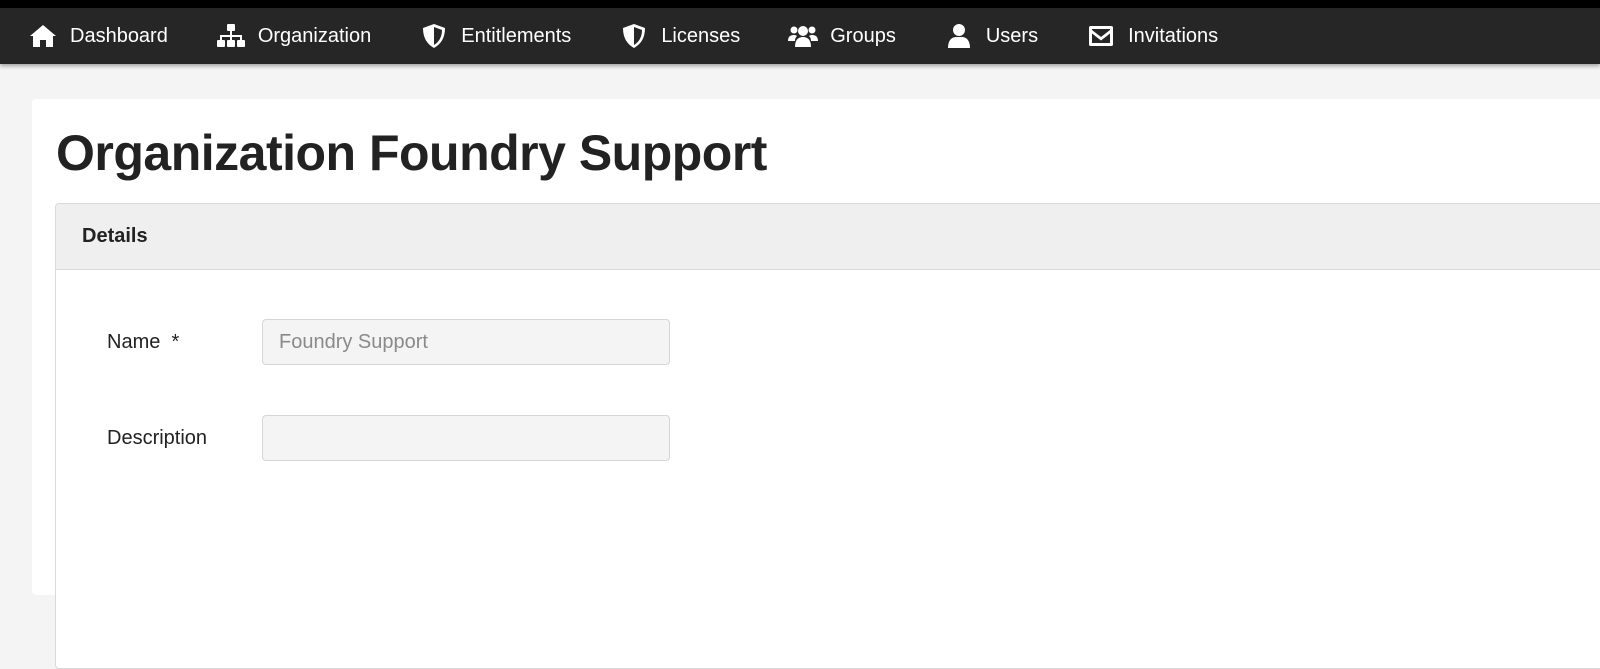 The width and height of the screenshot is (1600, 669). What do you see at coordinates (231, 36) in the screenshot?
I see `sitemap-icon` at bounding box center [231, 36].